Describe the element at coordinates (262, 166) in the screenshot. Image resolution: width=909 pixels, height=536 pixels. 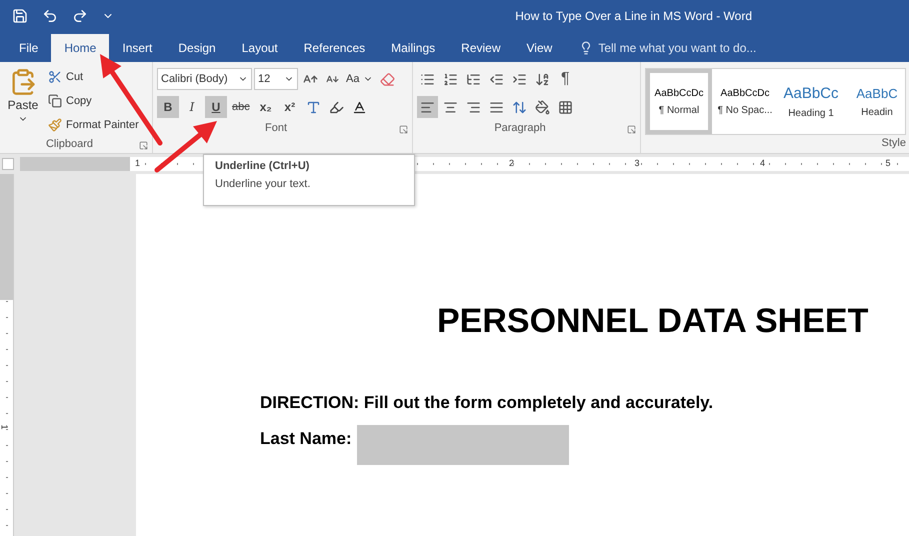
I see `tooltip-title: Underline (Ctrl+U)` at that location.